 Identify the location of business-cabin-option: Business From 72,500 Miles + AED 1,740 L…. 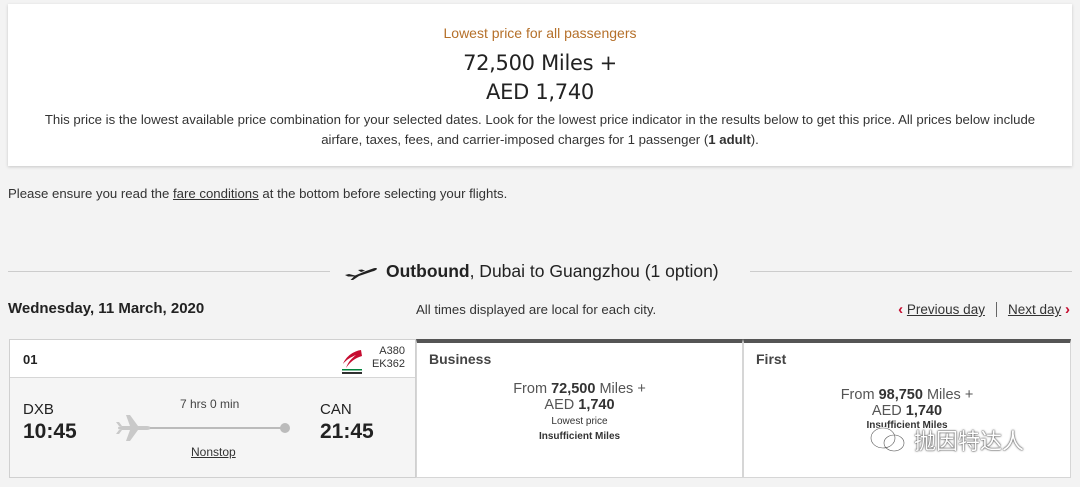
(579, 408).